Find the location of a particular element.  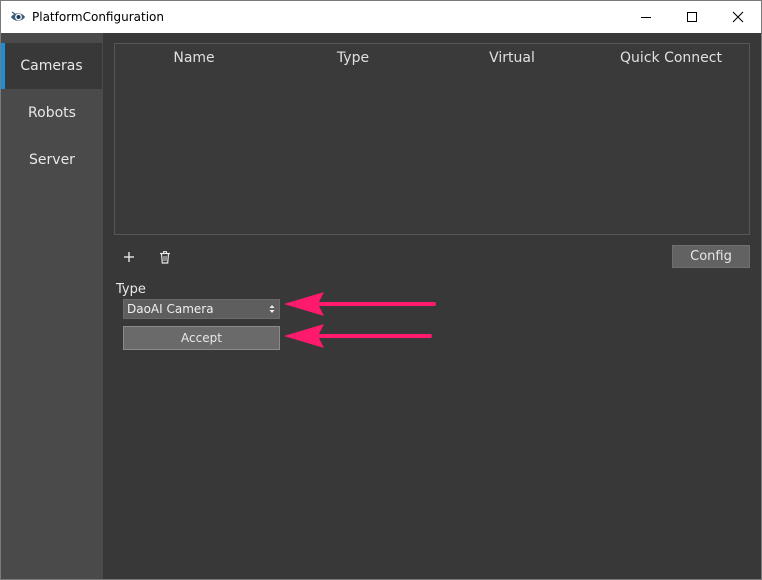

accept-button: Accept is located at coordinates (201, 338).